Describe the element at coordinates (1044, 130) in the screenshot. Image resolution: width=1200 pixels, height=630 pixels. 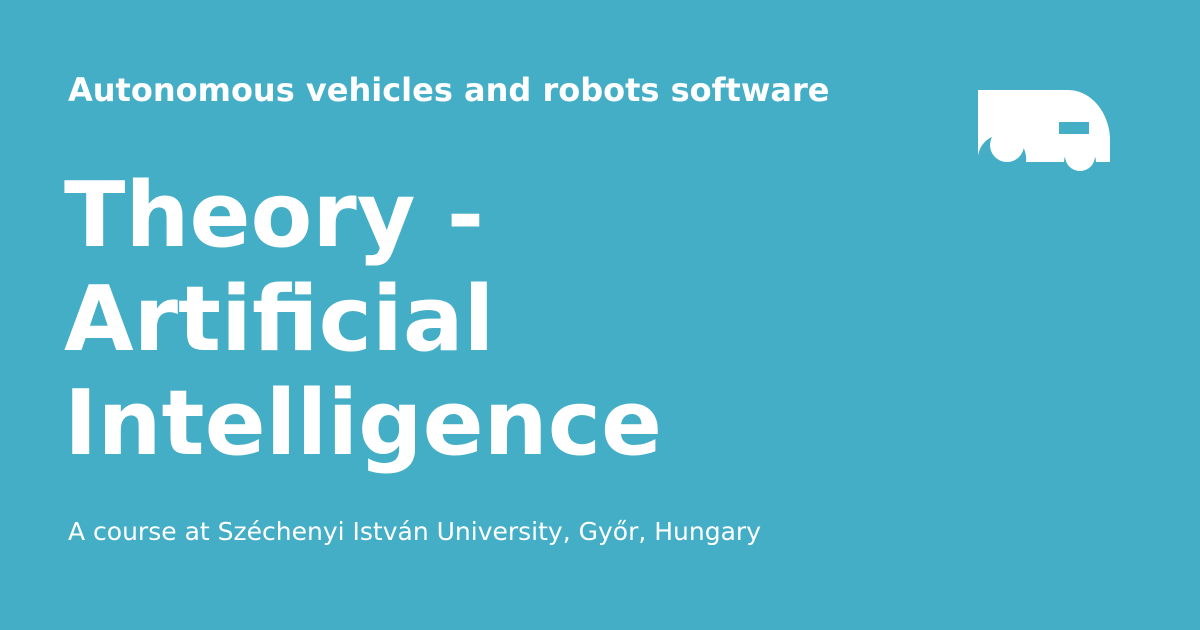
I see `vehicle-icon` at that location.